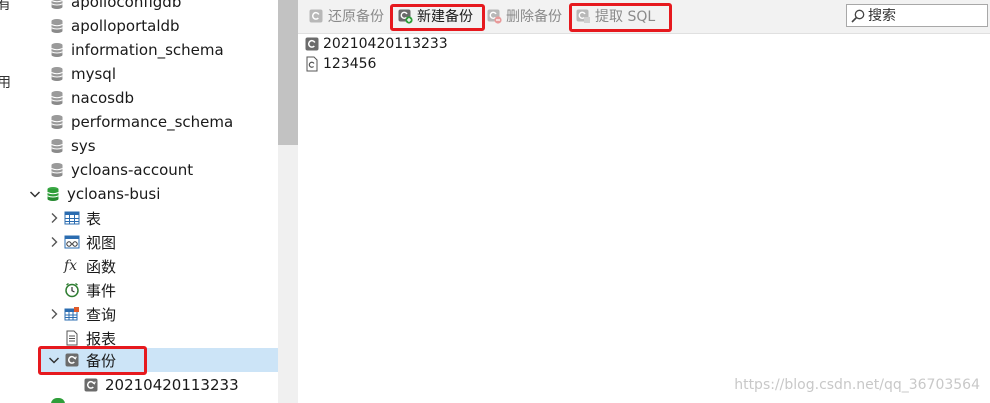 This screenshot has width=990, height=403. I want to click on new-backup-button: 新建备份, so click(435, 16).